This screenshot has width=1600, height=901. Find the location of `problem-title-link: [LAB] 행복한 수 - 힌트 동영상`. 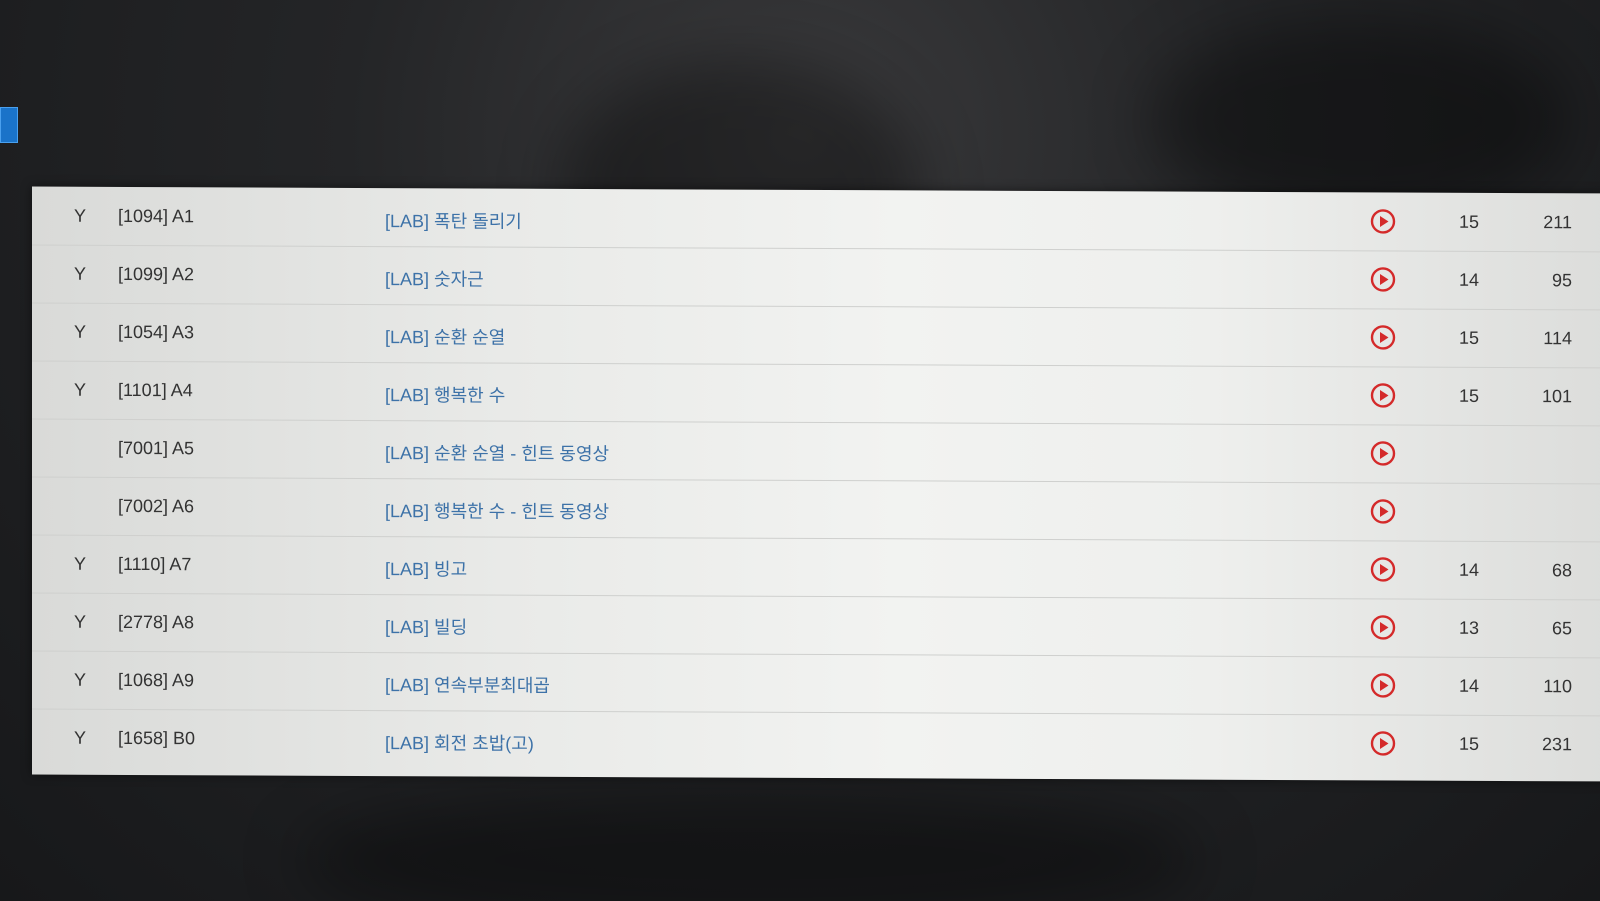

problem-title-link: [LAB] 행복한 수 - 힌트 동영상 is located at coordinates (497, 510).